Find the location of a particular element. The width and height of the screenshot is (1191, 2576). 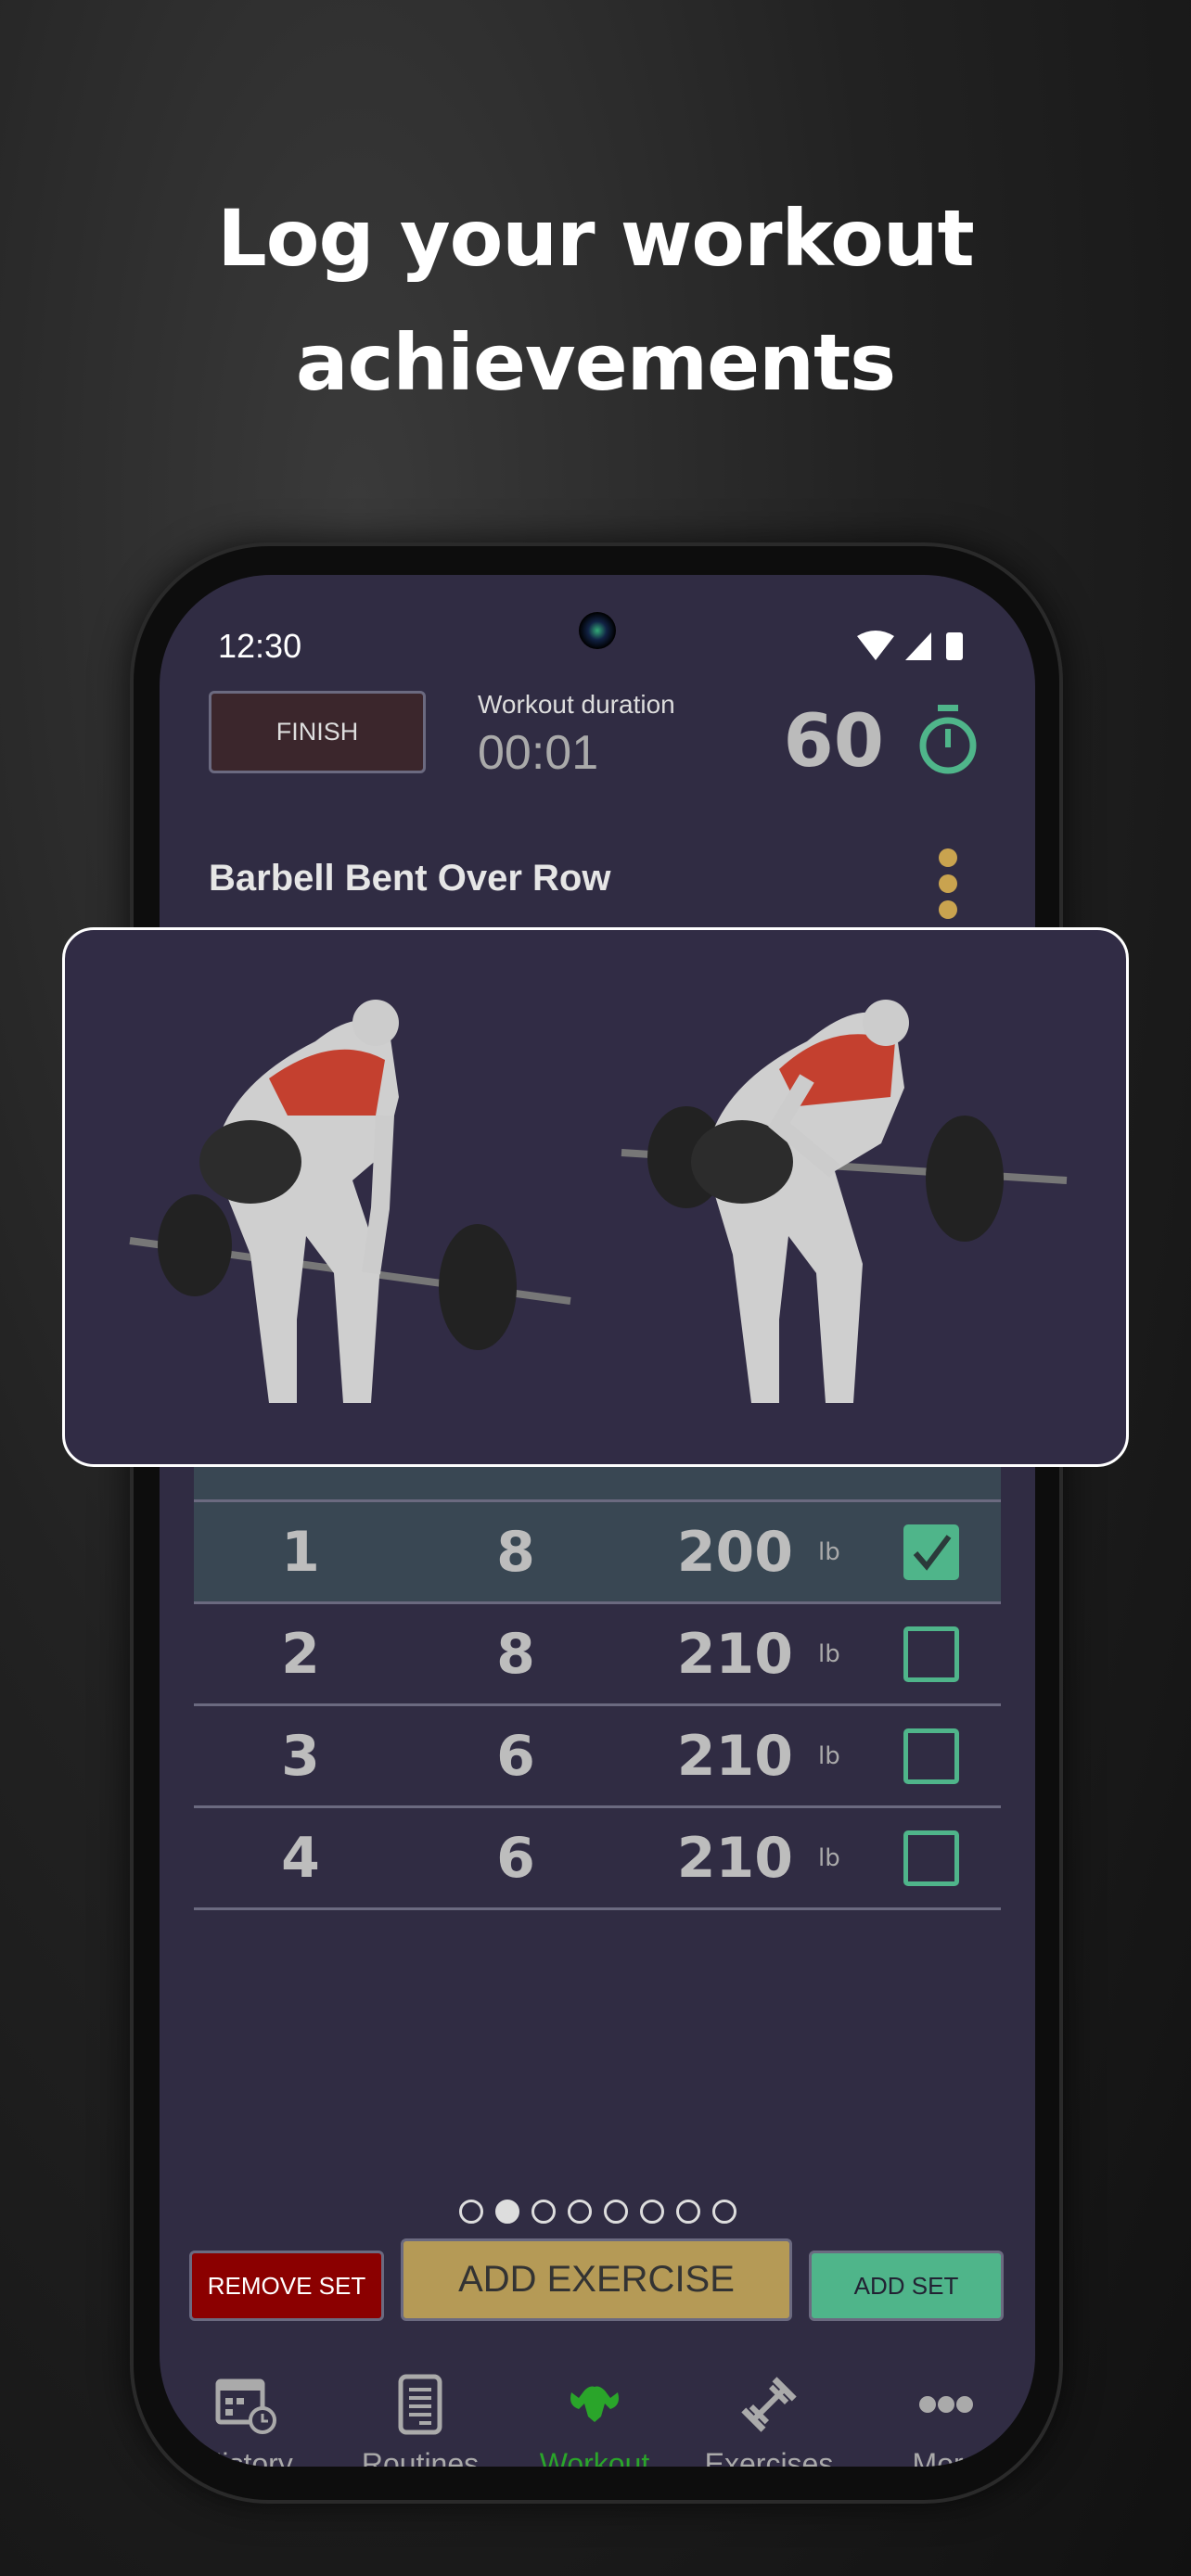

remove-set-button: REMOVE SET is located at coordinates (286, 2286).